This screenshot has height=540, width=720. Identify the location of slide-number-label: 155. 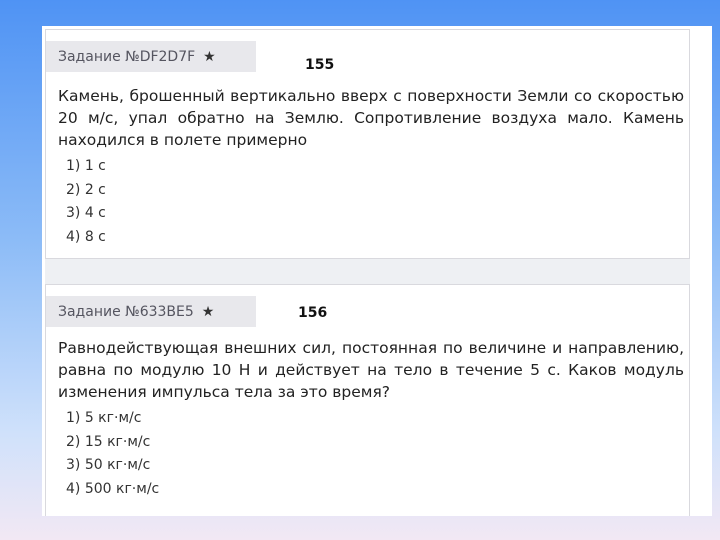
(320, 65).